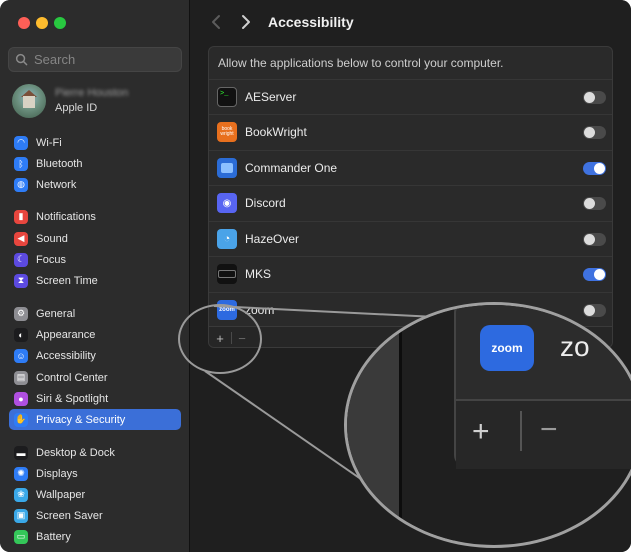  Describe the element at coordinates (61, 494) in the screenshot. I see `sidebar-item-label: Wallpaper` at that location.